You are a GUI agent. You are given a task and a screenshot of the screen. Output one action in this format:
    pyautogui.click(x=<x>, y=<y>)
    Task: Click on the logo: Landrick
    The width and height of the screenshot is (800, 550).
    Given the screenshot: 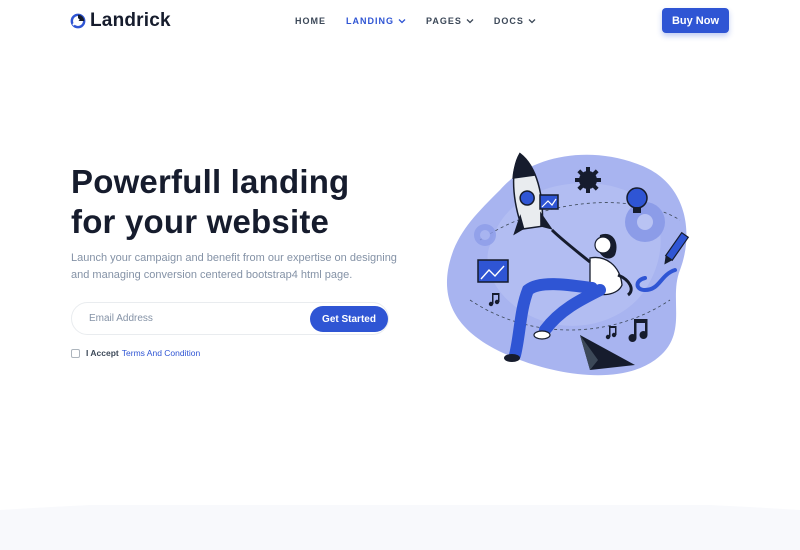 What is the action you would take?
    pyautogui.click(x=120, y=21)
    